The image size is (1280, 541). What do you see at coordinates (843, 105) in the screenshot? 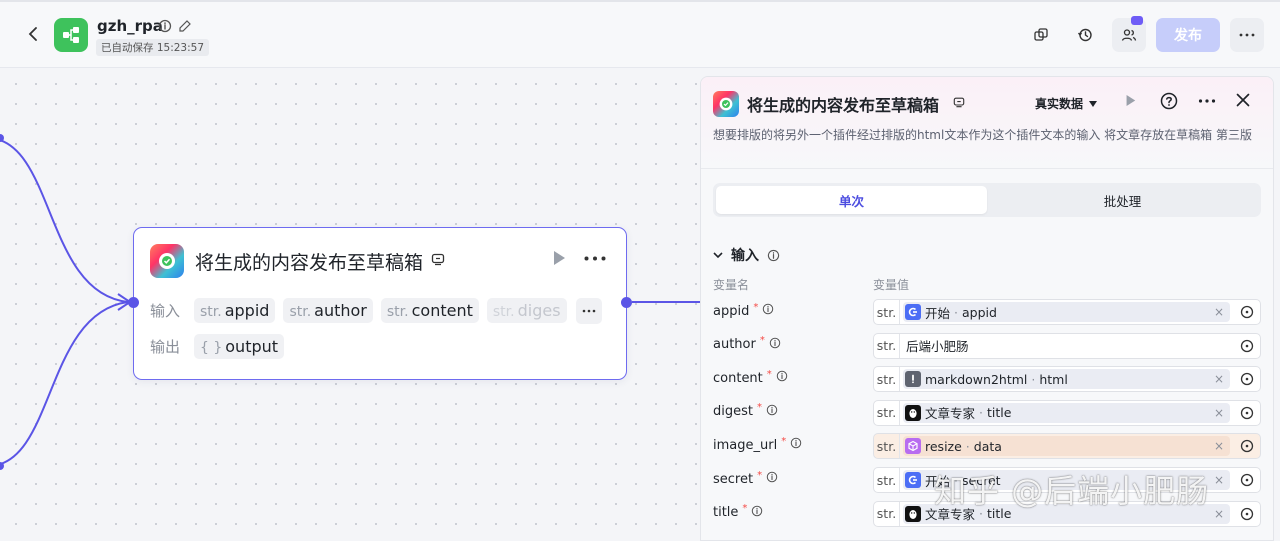
I see `panel-title: 将生成的内容发布至草稿箱` at bounding box center [843, 105].